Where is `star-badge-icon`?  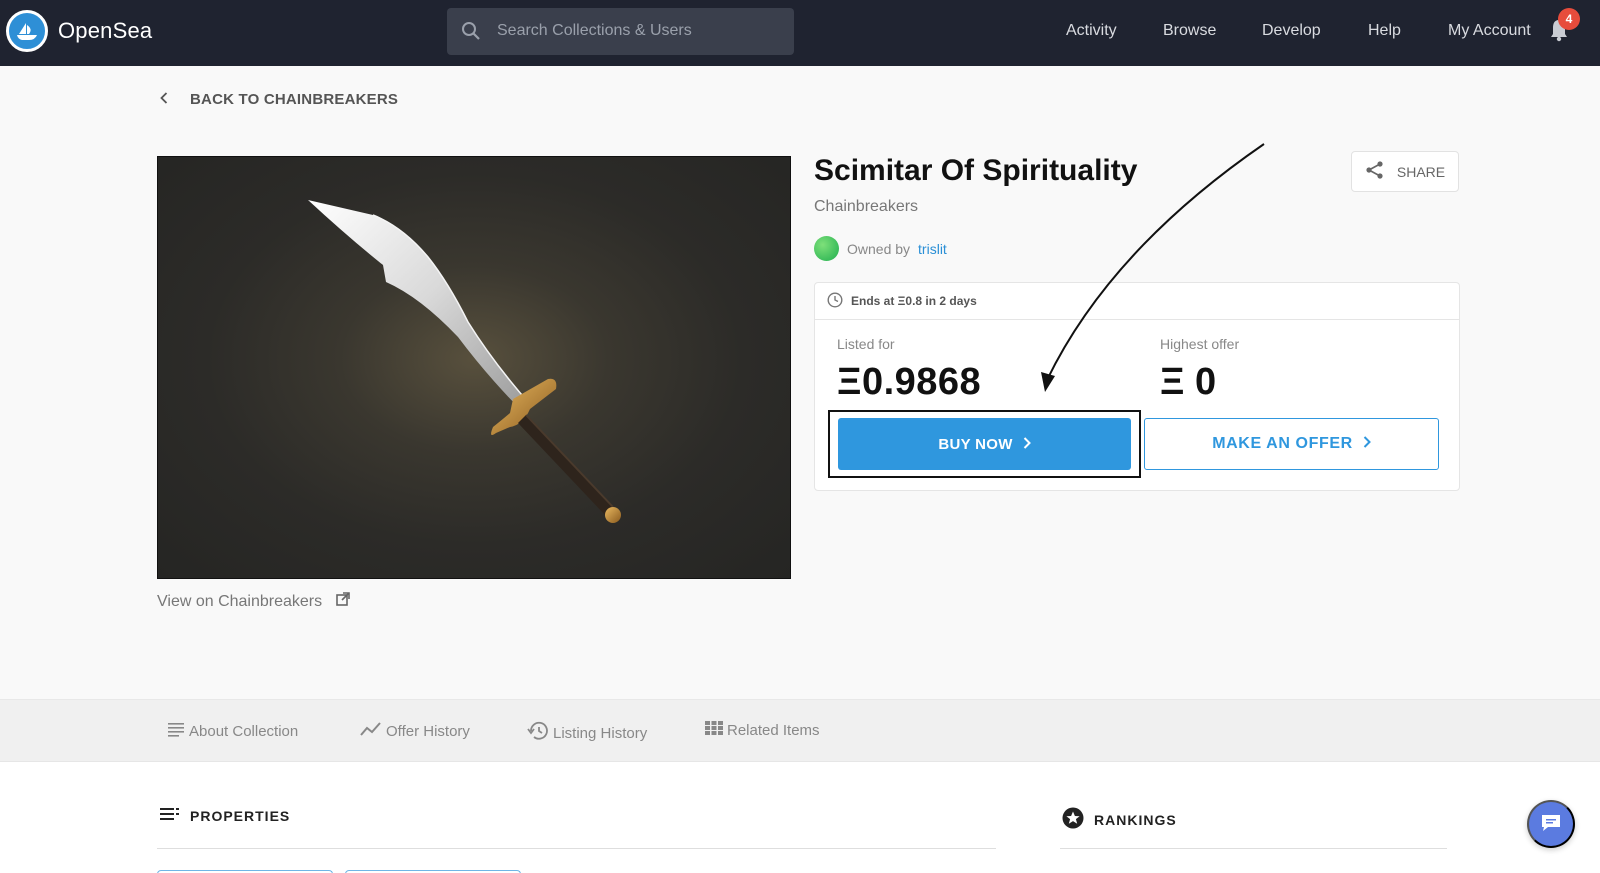 star-badge-icon is located at coordinates (1073, 819).